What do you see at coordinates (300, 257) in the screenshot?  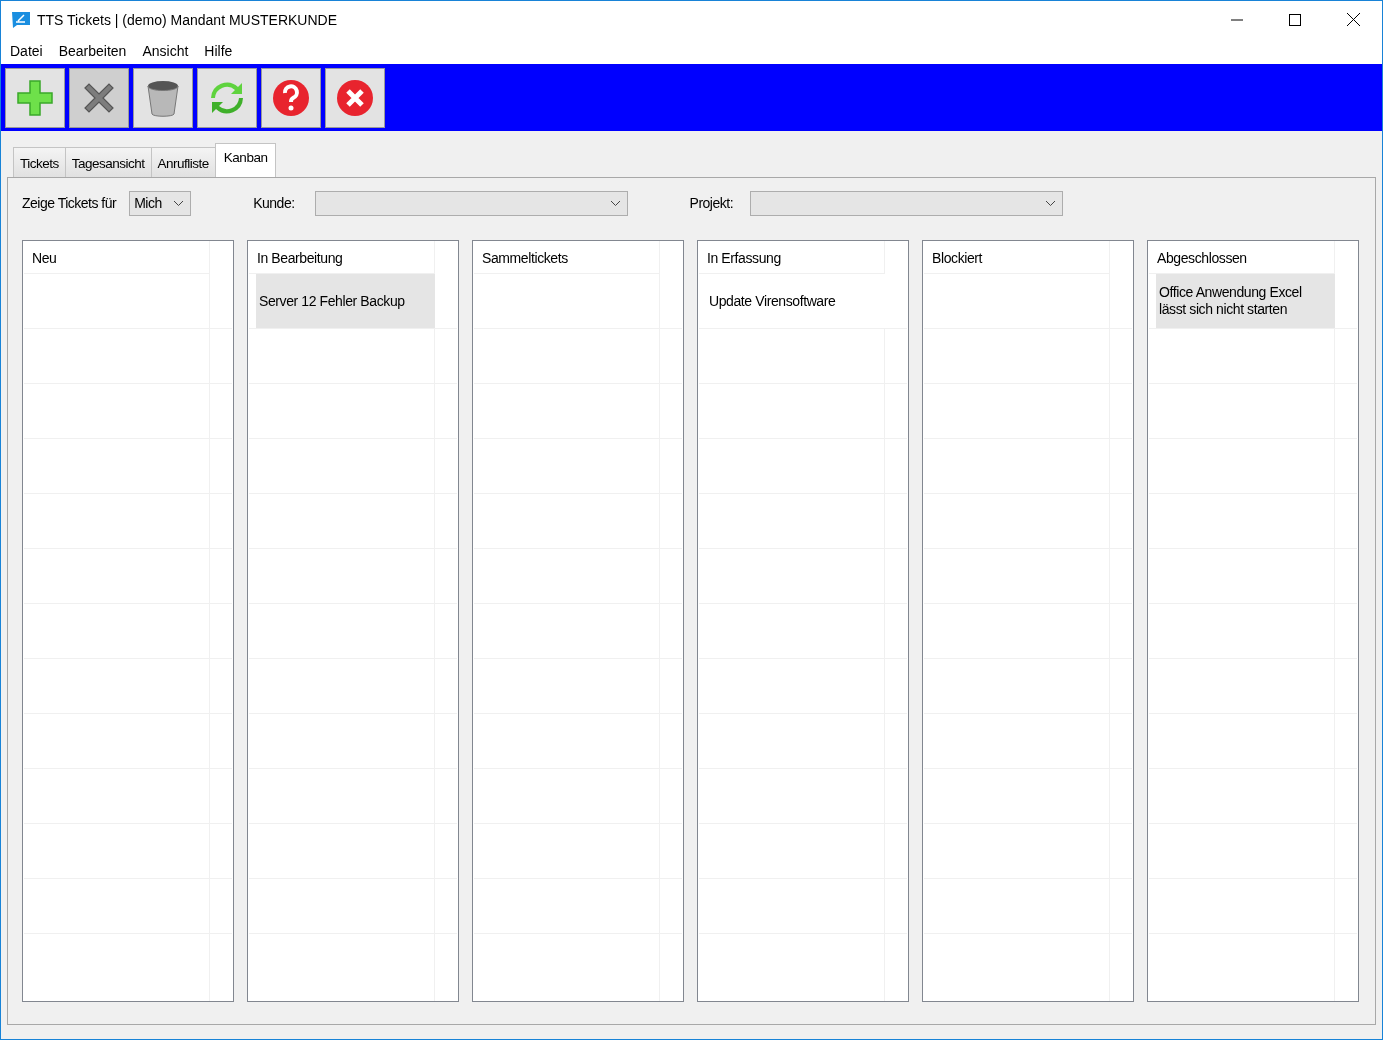 I see `column-title: In Bearbeitung` at bounding box center [300, 257].